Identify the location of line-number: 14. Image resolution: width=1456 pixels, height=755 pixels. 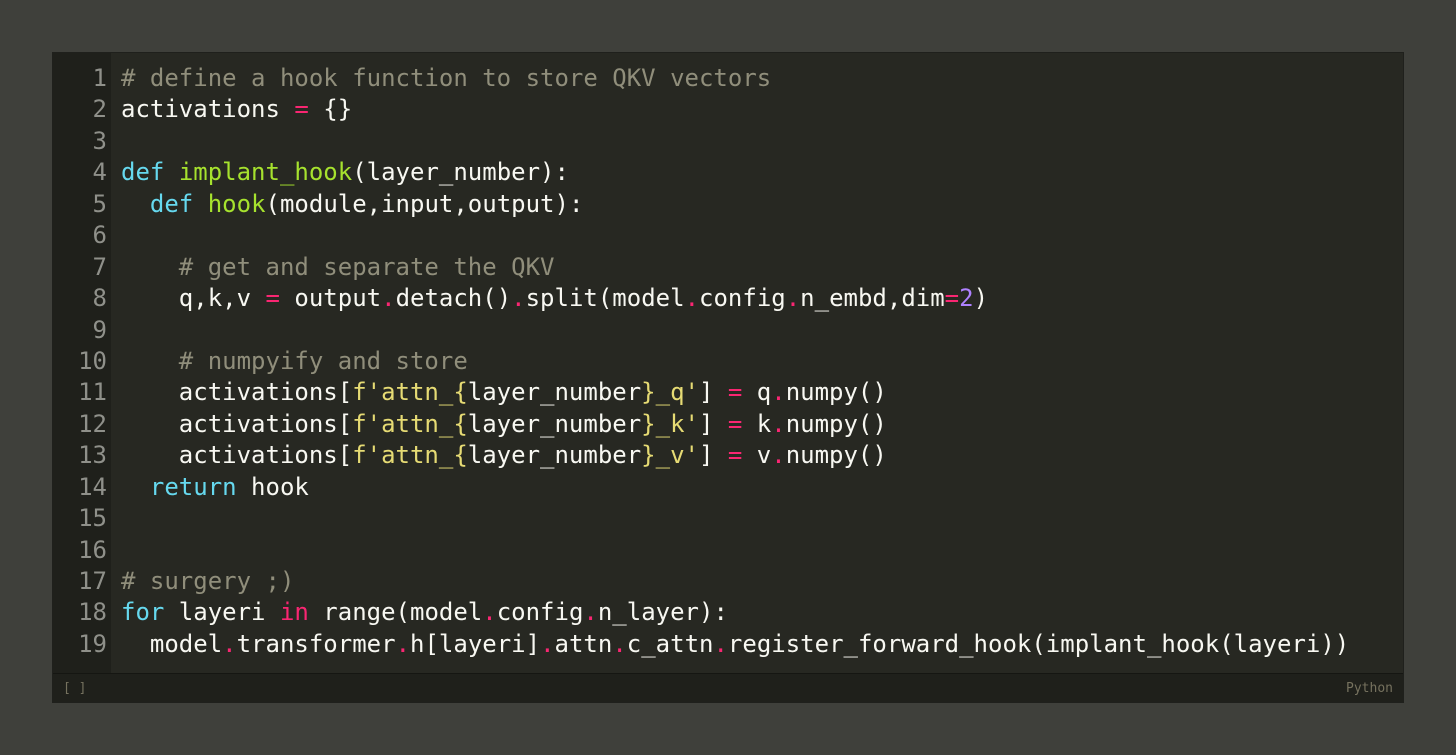
(80, 487).